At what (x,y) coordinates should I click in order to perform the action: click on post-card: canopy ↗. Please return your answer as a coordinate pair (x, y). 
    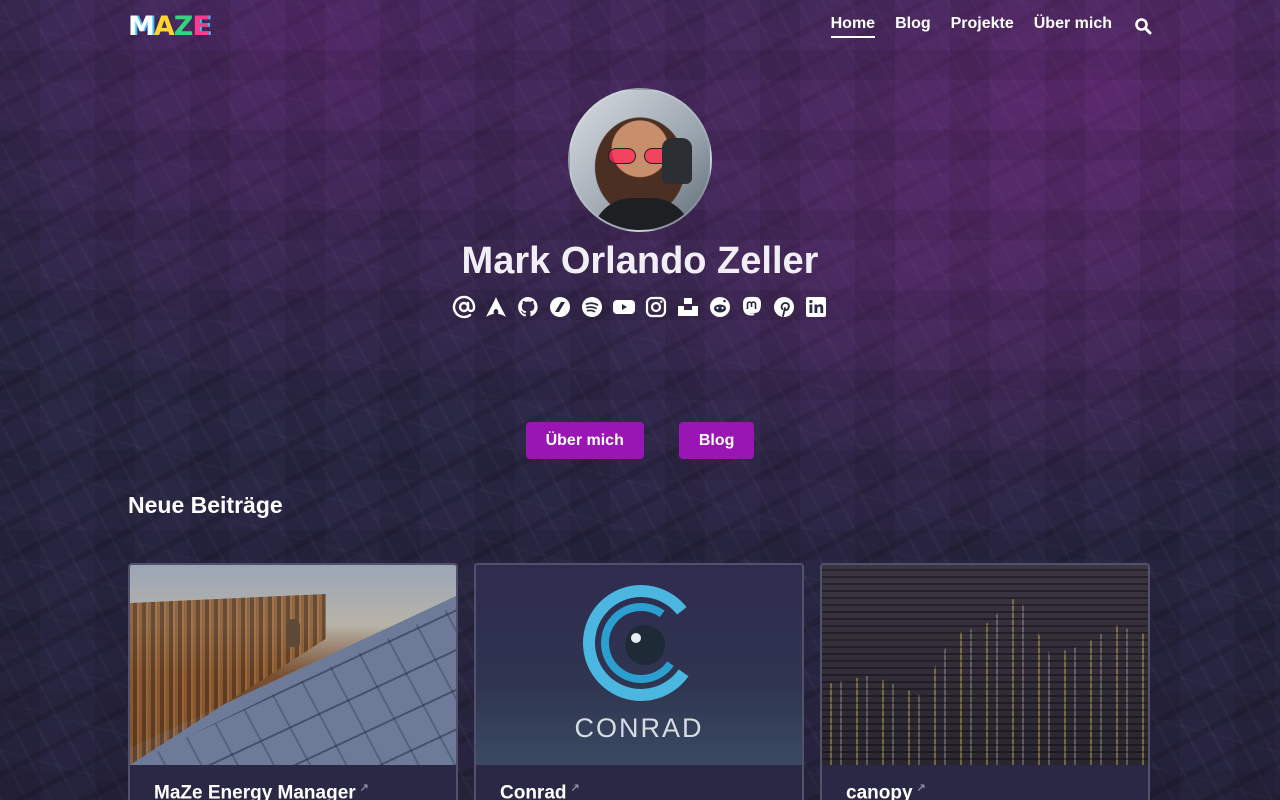
    Looking at the image, I should click on (985, 681).